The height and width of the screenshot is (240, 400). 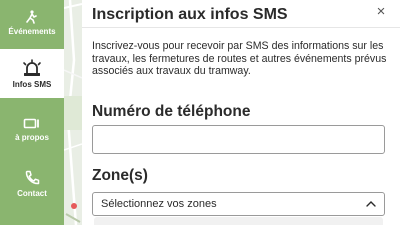 I want to click on map-tiles, so click(x=73, y=112).